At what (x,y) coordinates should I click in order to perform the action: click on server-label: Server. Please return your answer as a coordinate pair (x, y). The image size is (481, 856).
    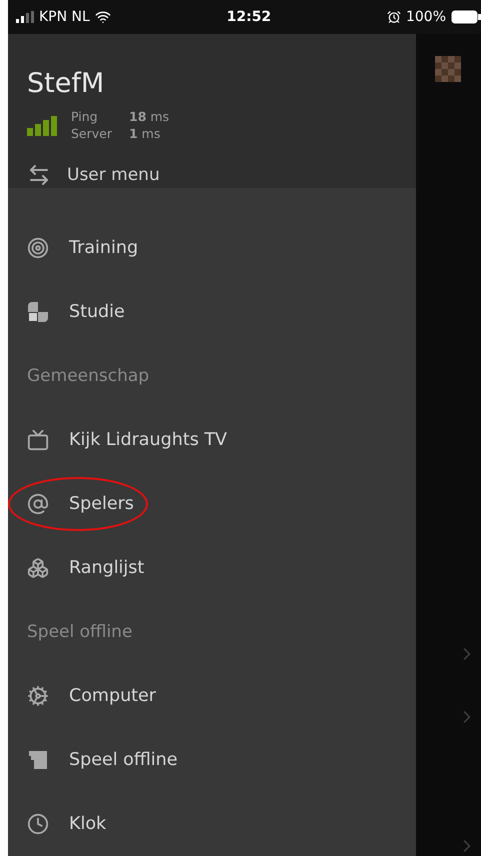
    Looking at the image, I should click on (92, 133).